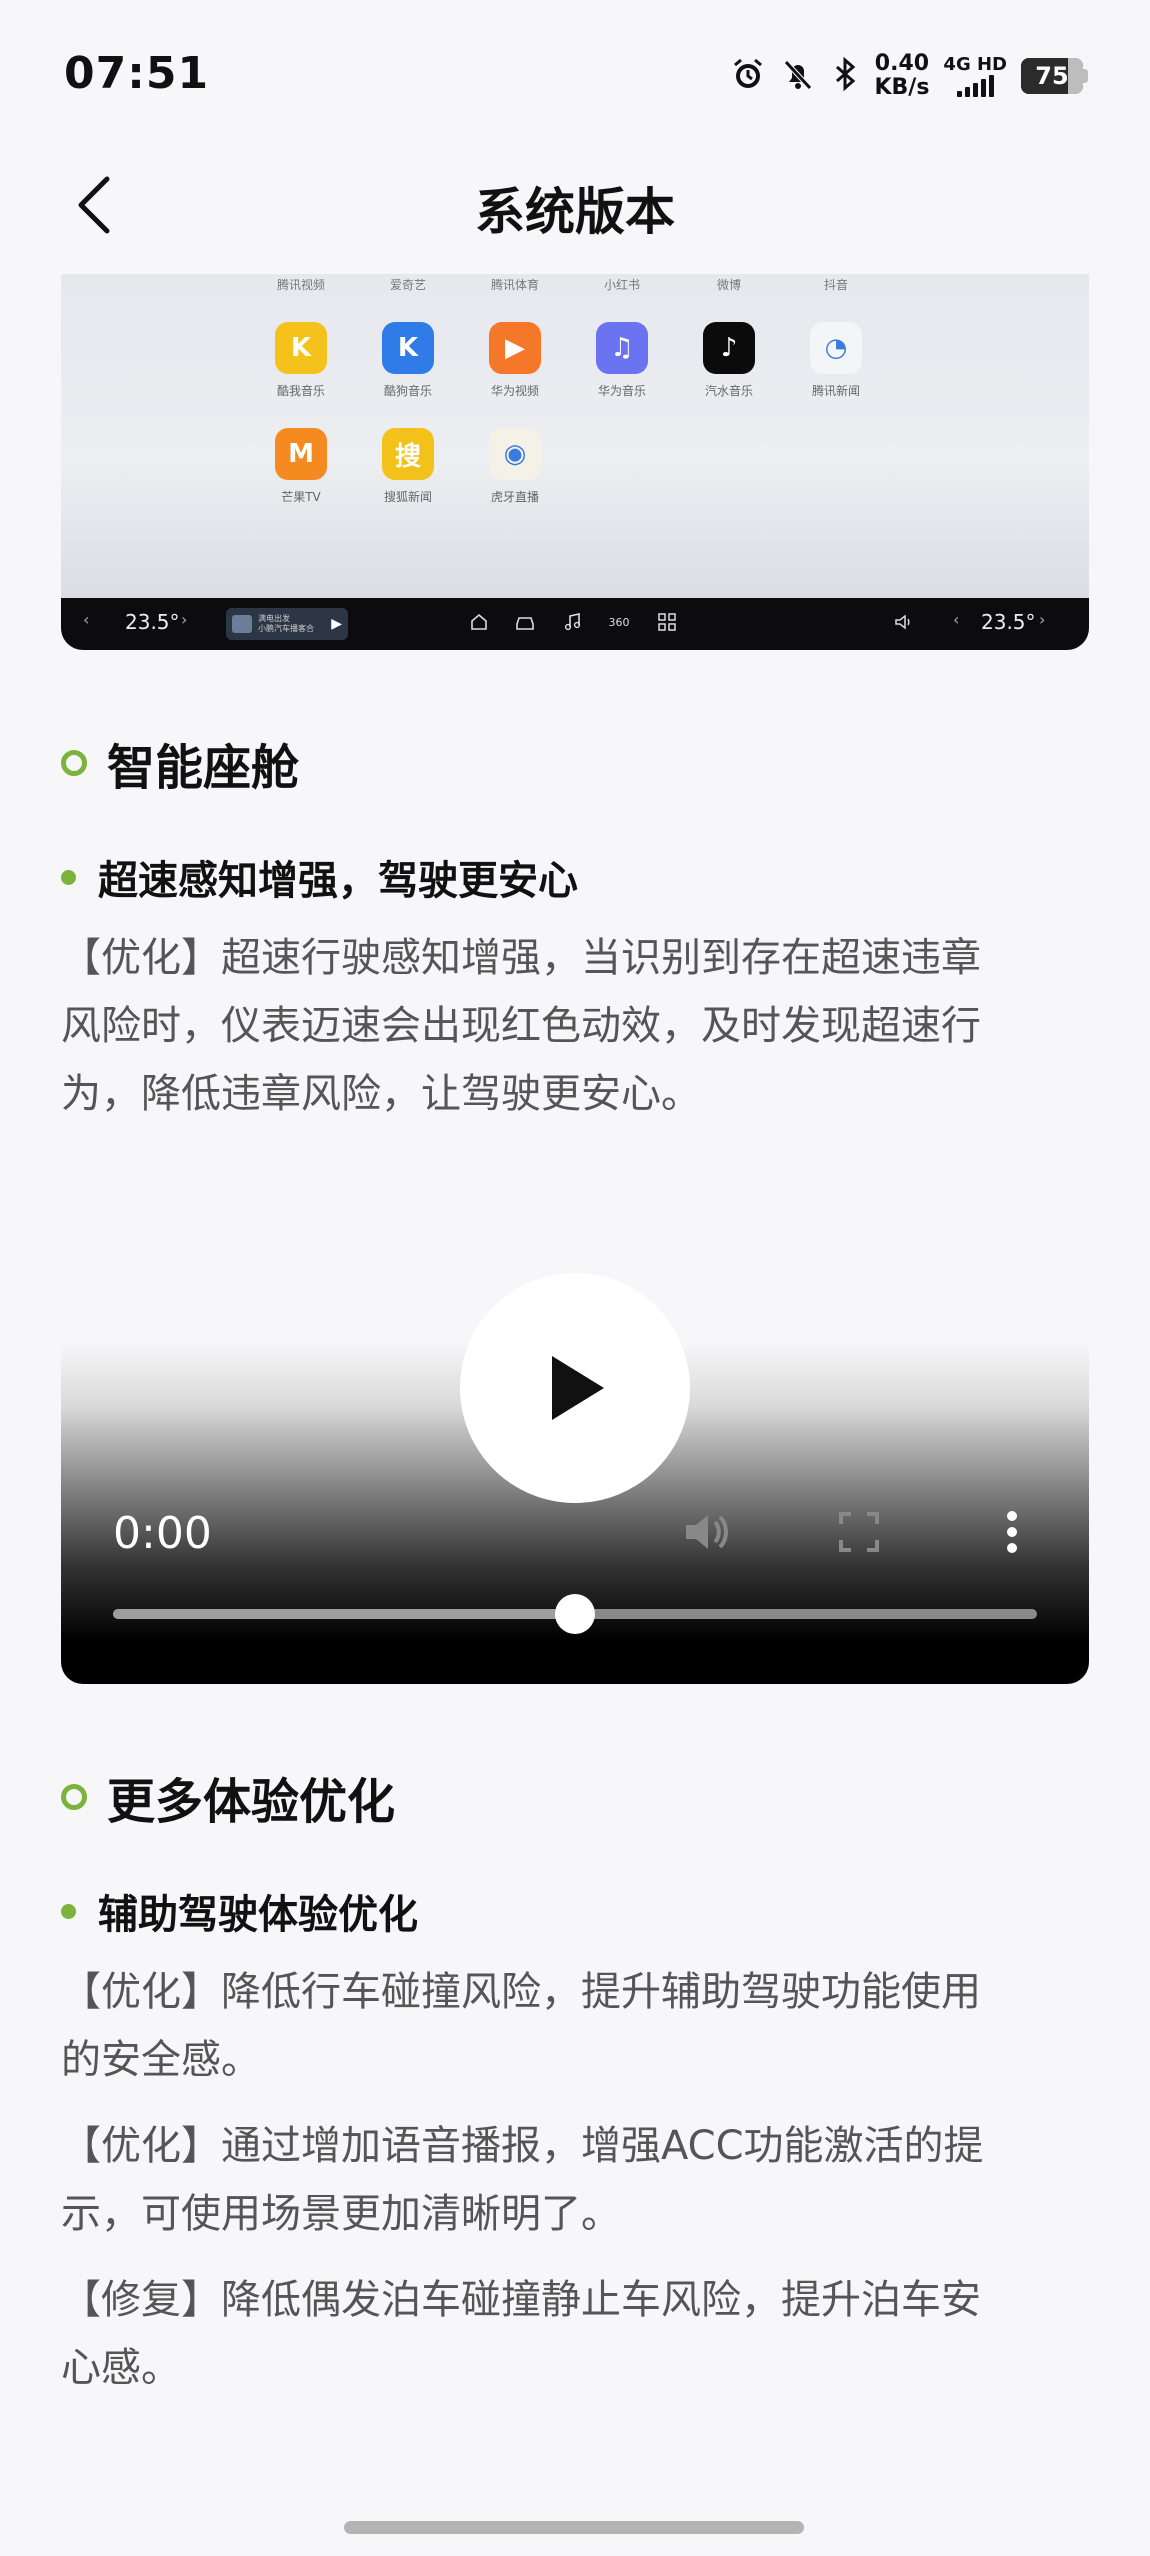 The width and height of the screenshot is (1150, 2556). I want to click on description-line: 示，可使用场景更加清晰明了。, so click(341, 2214).